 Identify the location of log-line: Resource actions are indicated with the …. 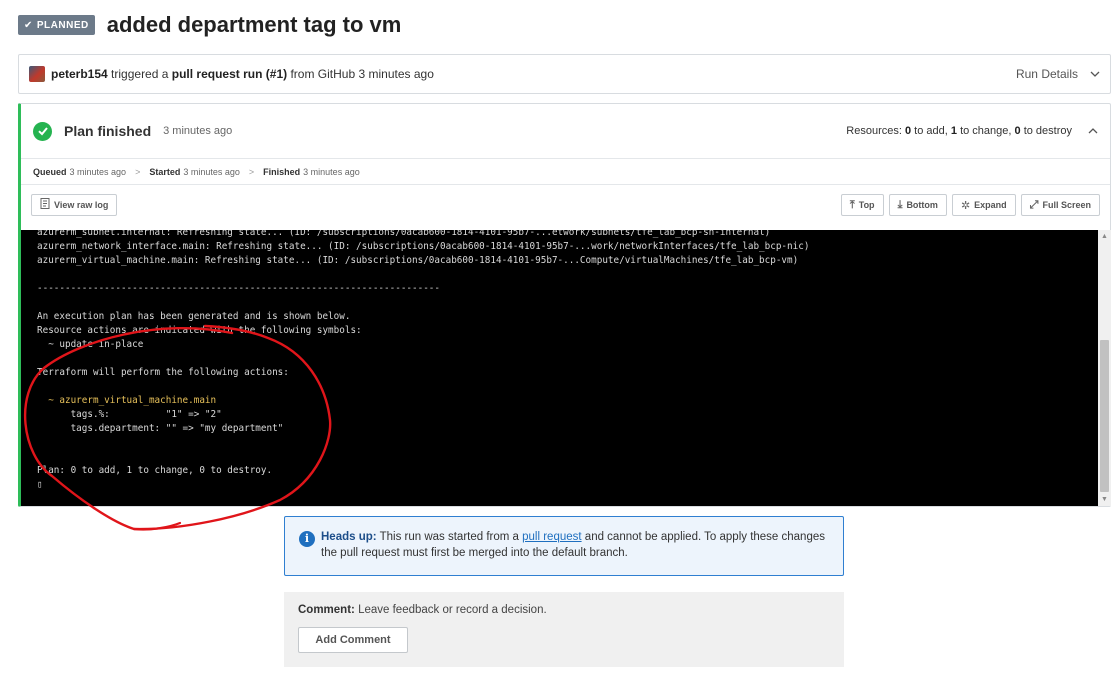
(199, 330).